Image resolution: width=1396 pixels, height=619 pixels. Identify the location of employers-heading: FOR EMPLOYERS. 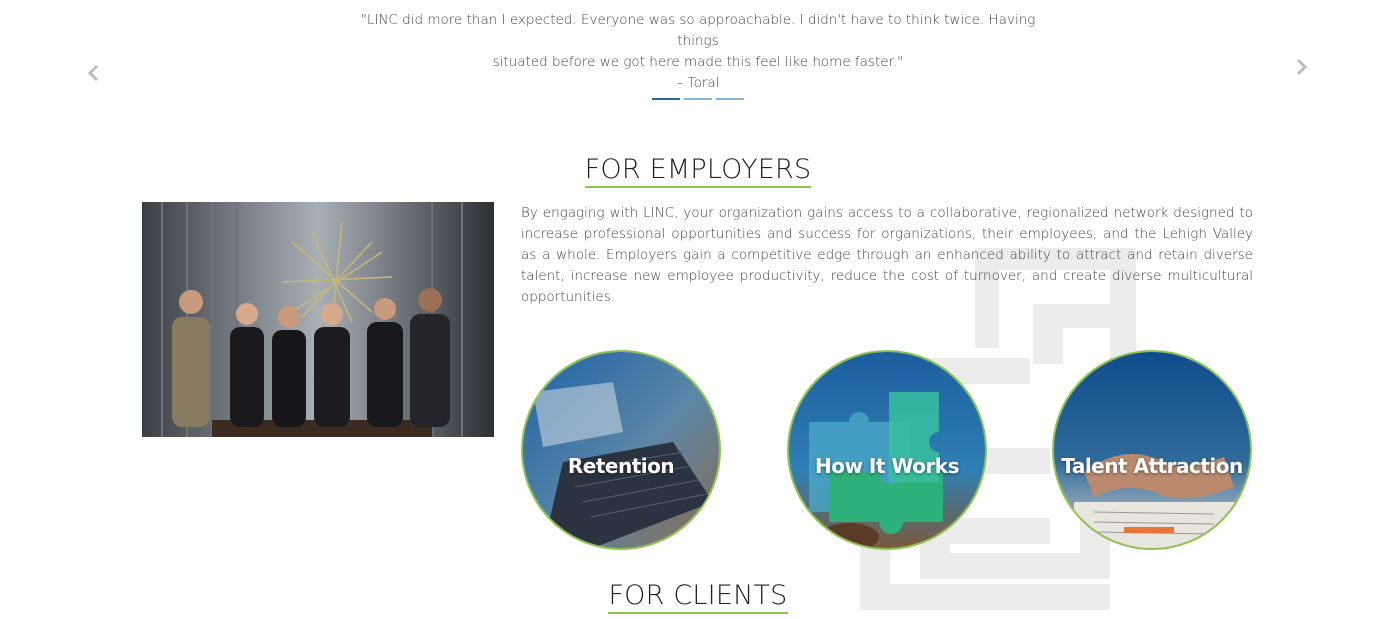
(698, 171).